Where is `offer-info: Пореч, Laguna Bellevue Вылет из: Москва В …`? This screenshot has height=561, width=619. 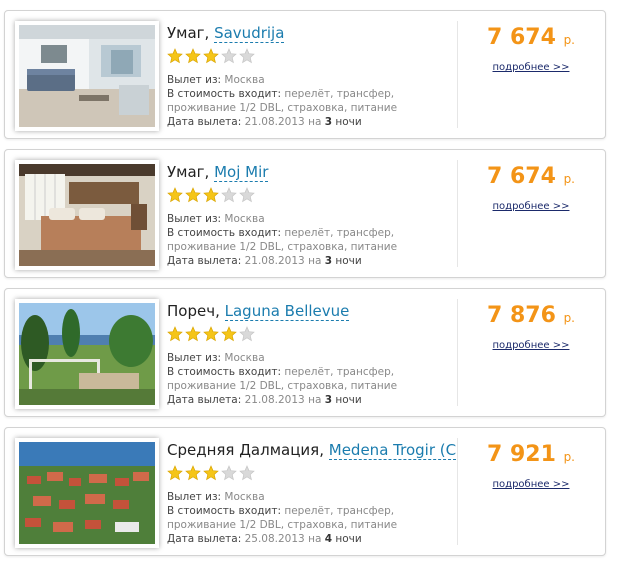
offer-info: Пореч, Laguna Bellevue Вылет из: Москва В … is located at coordinates (312, 353).